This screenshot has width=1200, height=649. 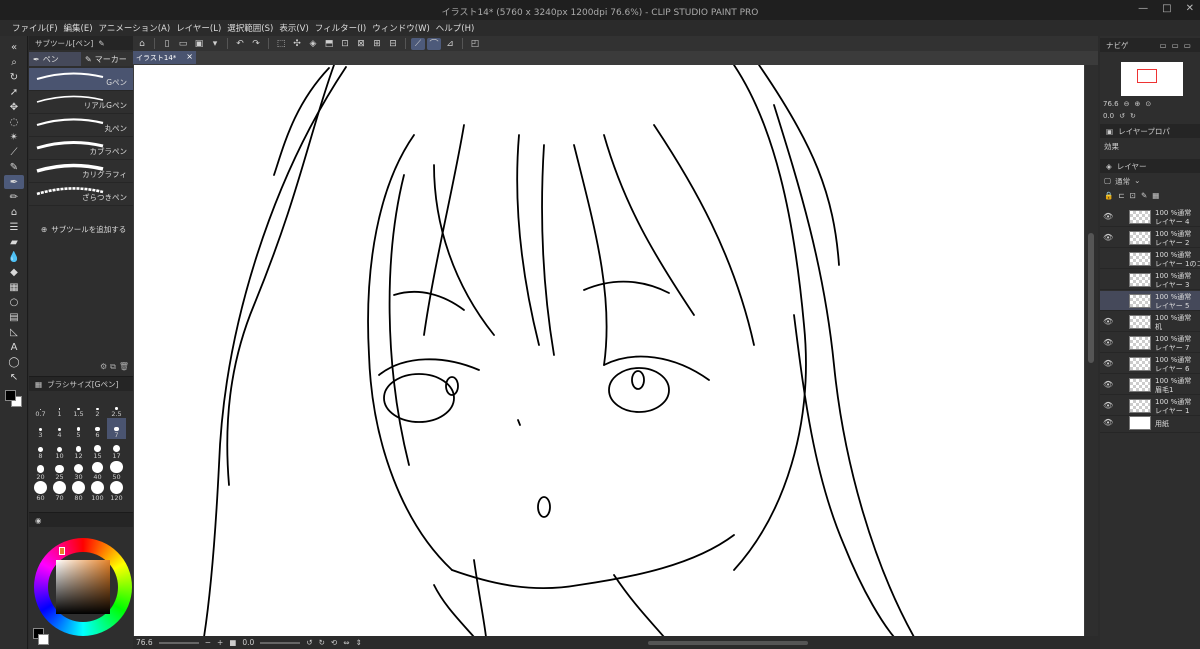 What do you see at coordinates (78, 491) in the screenshot?
I see `brush-size-option: 80` at bounding box center [78, 491].